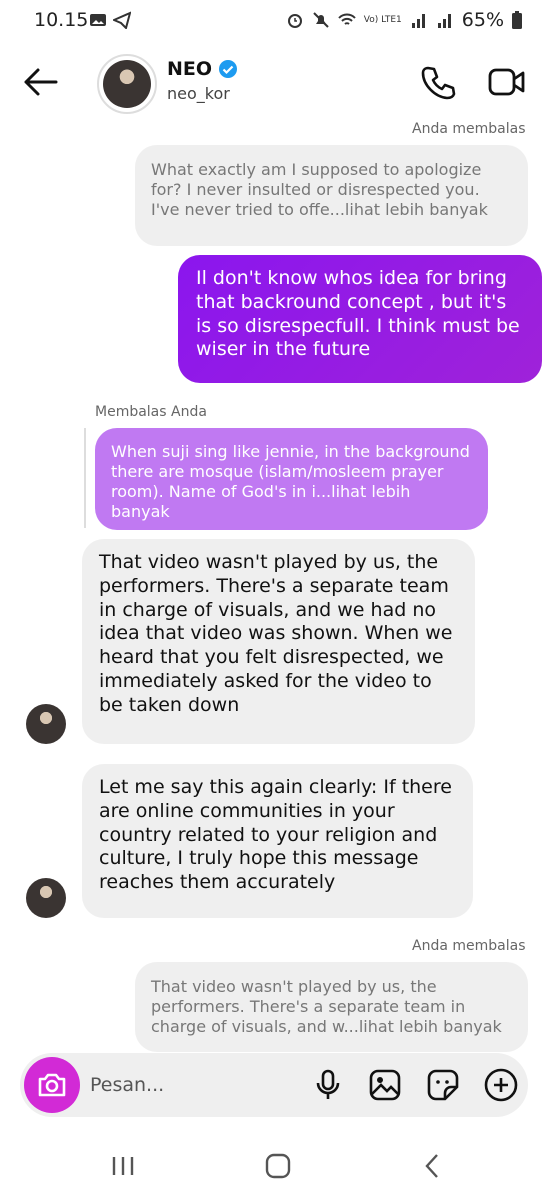 This screenshot has width=554, height=1200. Describe the element at coordinates (385, 1085) in the screenshot. I see `image-icon` at that location.